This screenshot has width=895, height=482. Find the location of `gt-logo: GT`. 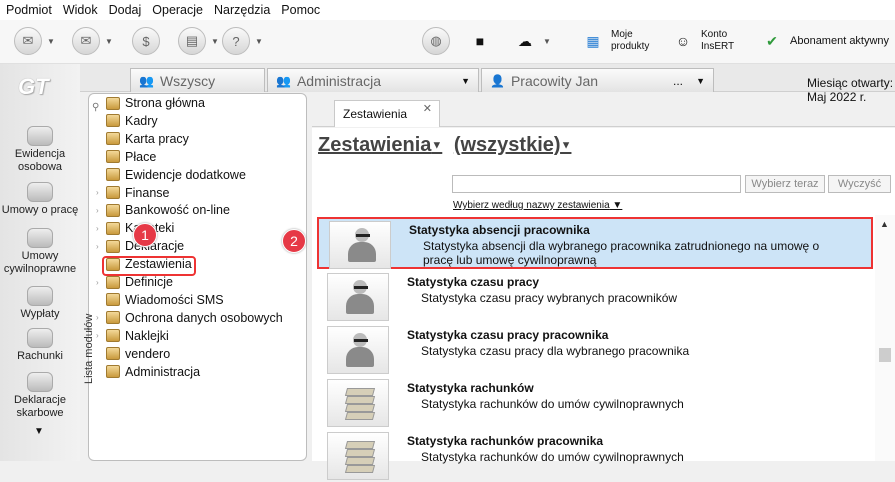

gt-logo: GT is located at coordinates (33, 86).